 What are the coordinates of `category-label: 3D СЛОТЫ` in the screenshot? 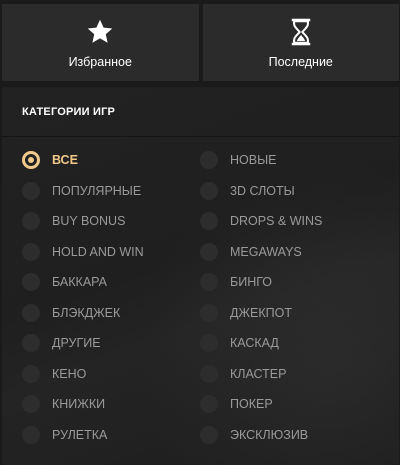 It's located at (262, 190).